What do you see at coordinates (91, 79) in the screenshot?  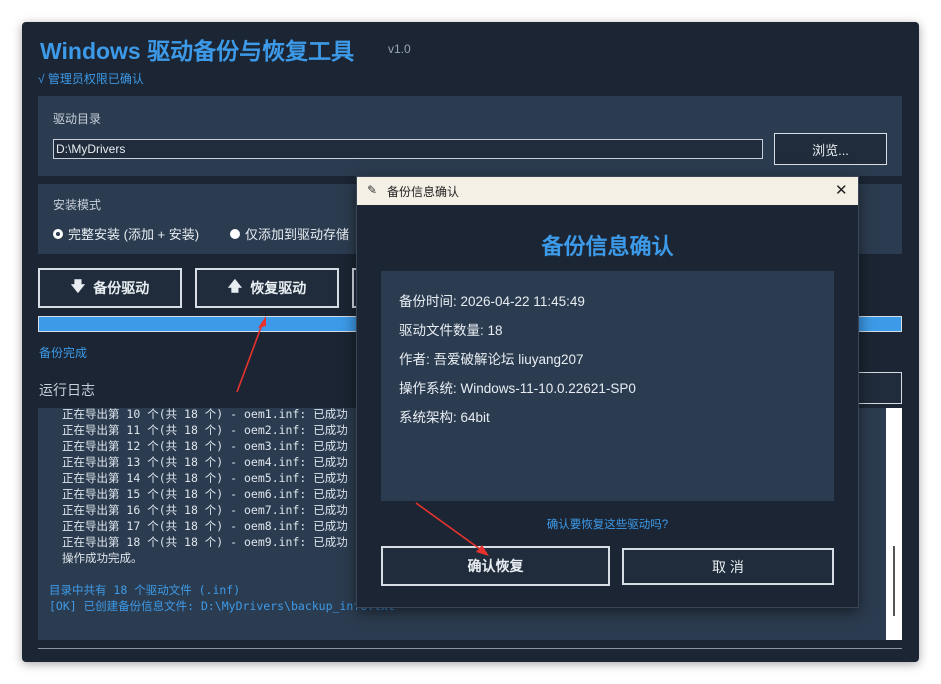 I see `admin-status: √ 管理员权限已确认` at bounding box center [91, 79].